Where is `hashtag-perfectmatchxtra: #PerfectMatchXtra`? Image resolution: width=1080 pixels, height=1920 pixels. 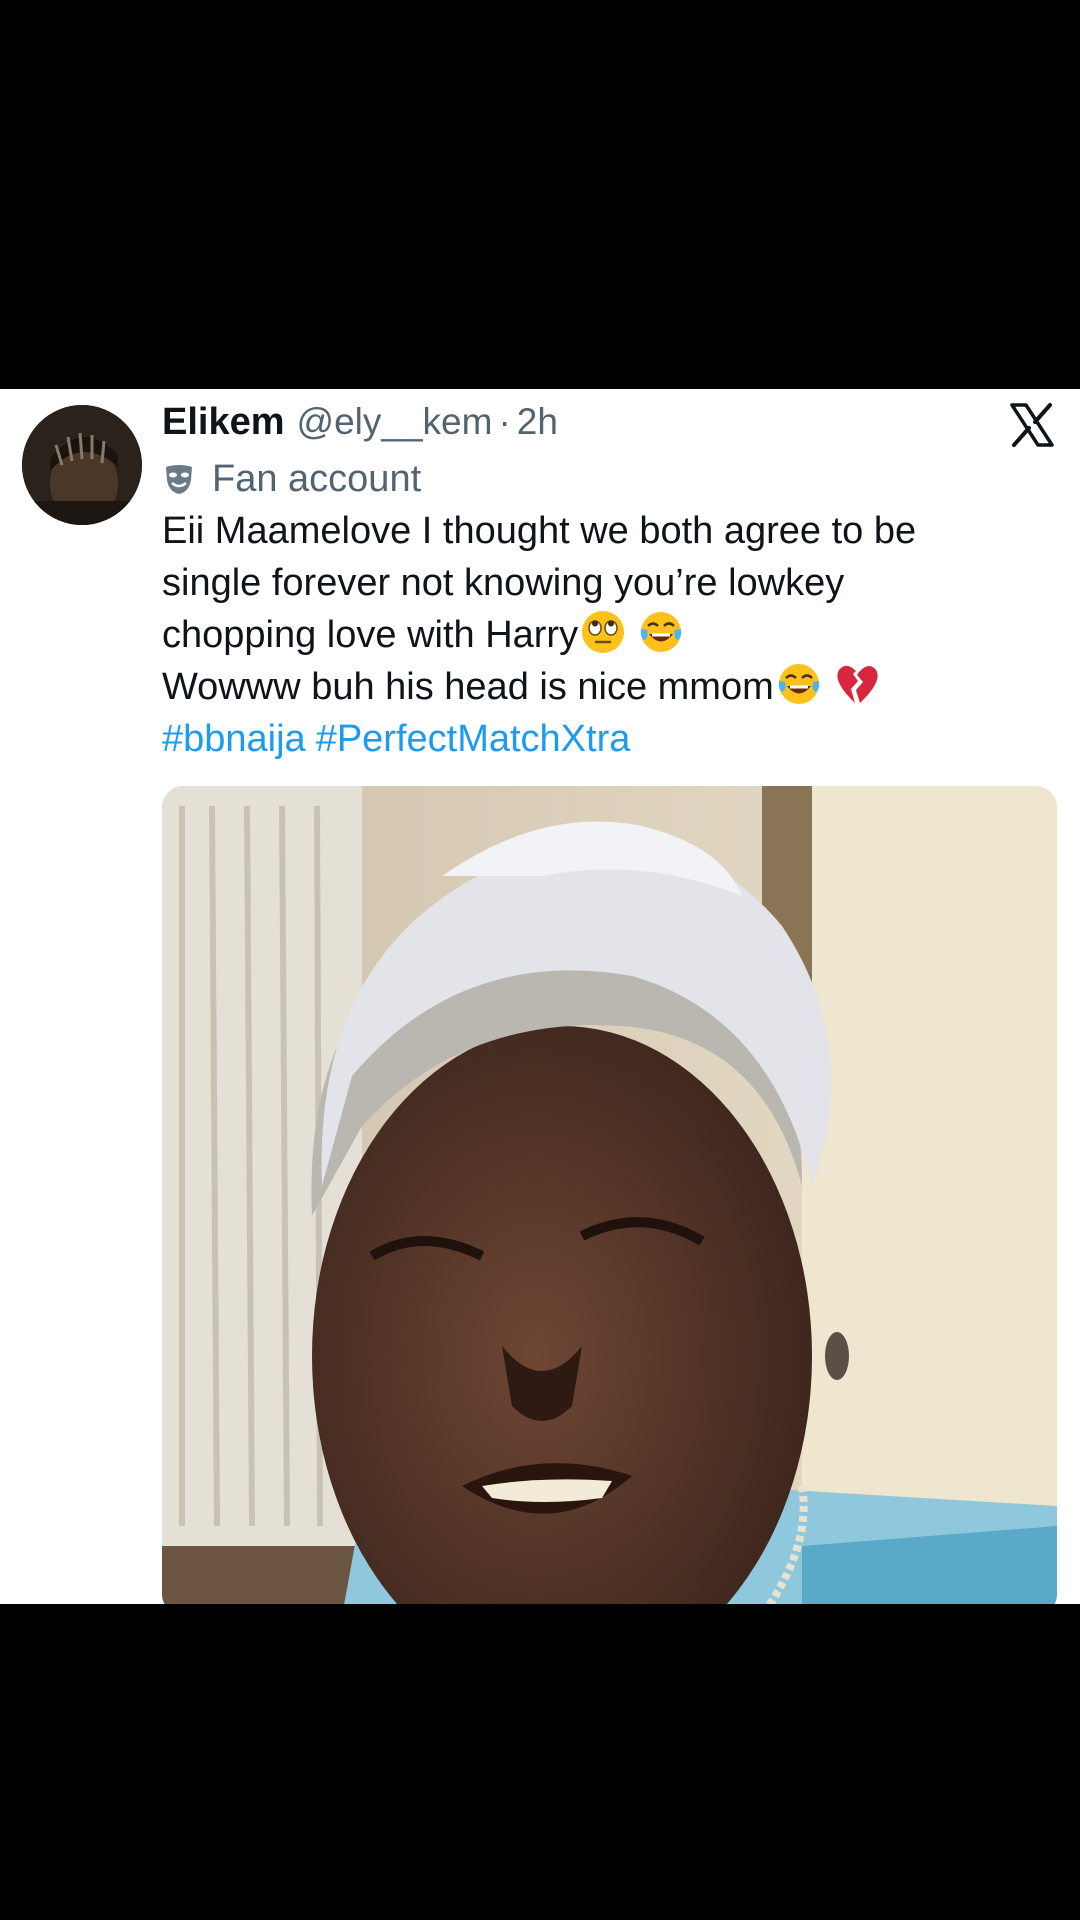
hashtag-perfectmatchxtra: #PerfectMatchXtra is located at coordinates (473, 739).